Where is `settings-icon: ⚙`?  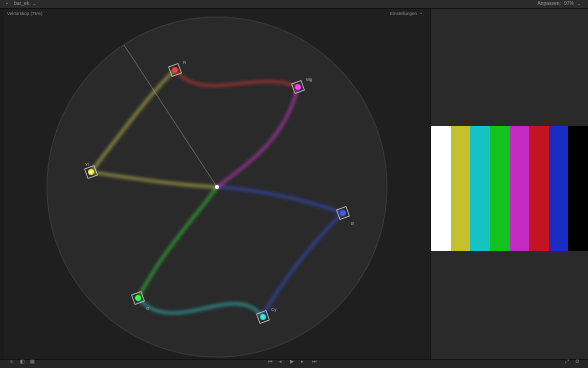 settings-icon: ⚙ is located at coordinates (577, 362).